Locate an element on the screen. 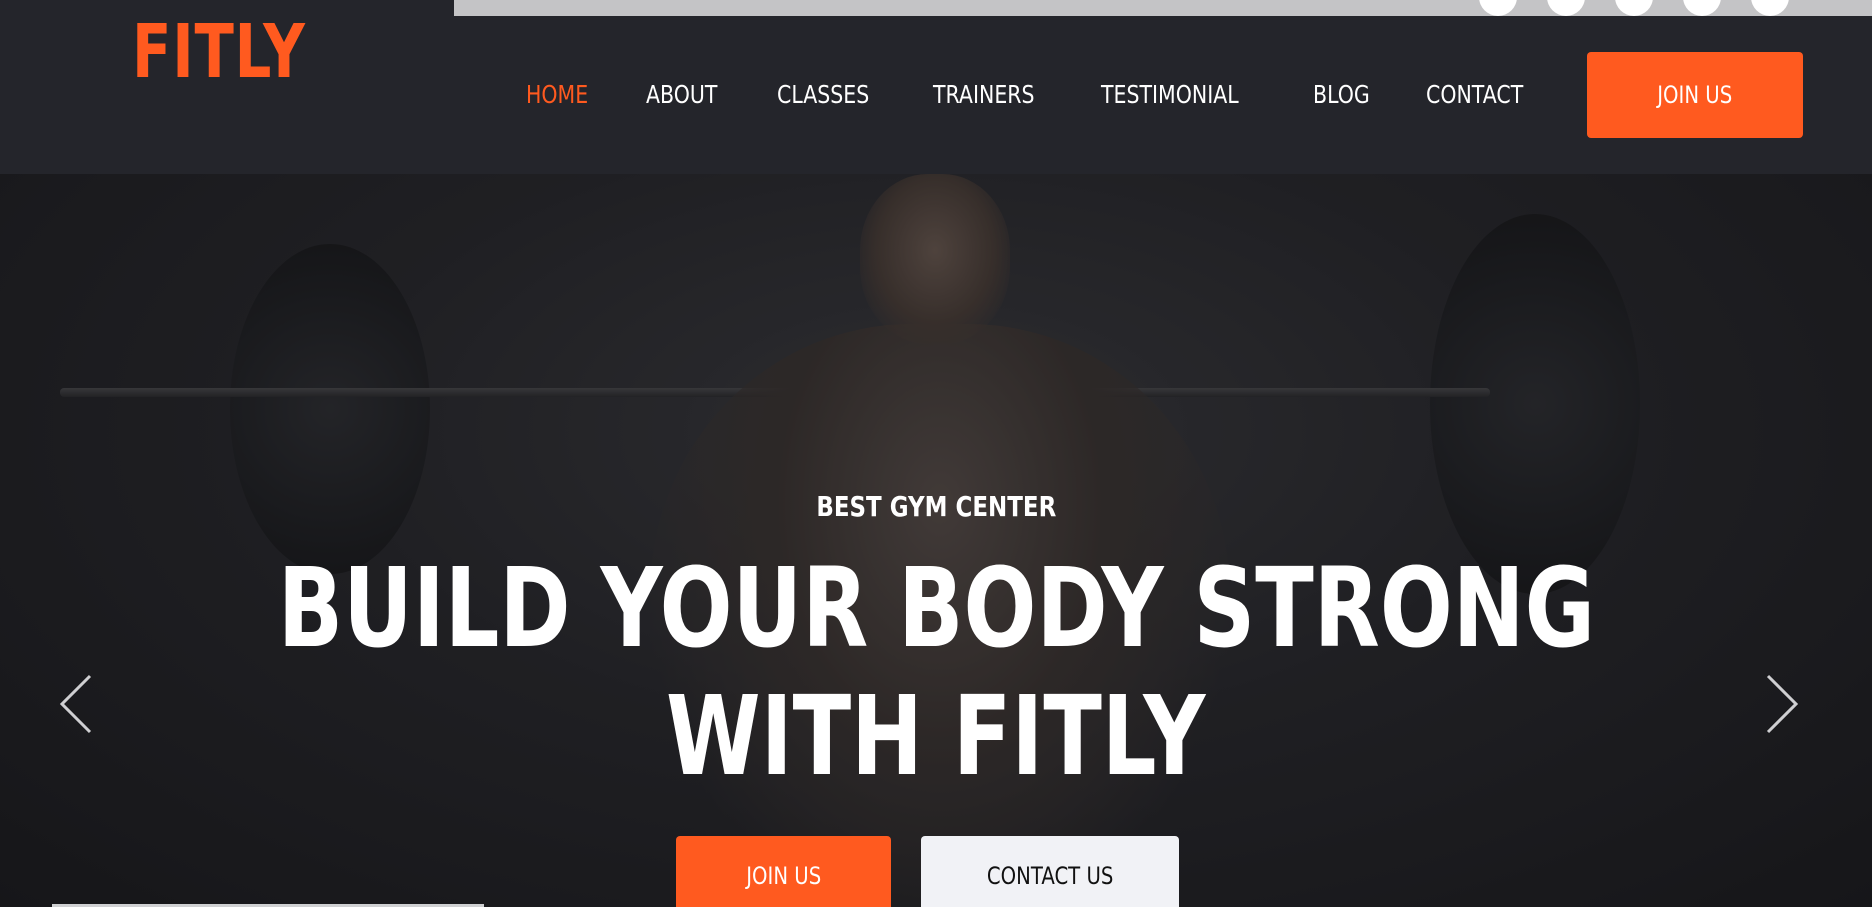 This screenshot has width=1872, height=907. hero-contact-button: CONTACT US is located at coordinates (1050, 871).